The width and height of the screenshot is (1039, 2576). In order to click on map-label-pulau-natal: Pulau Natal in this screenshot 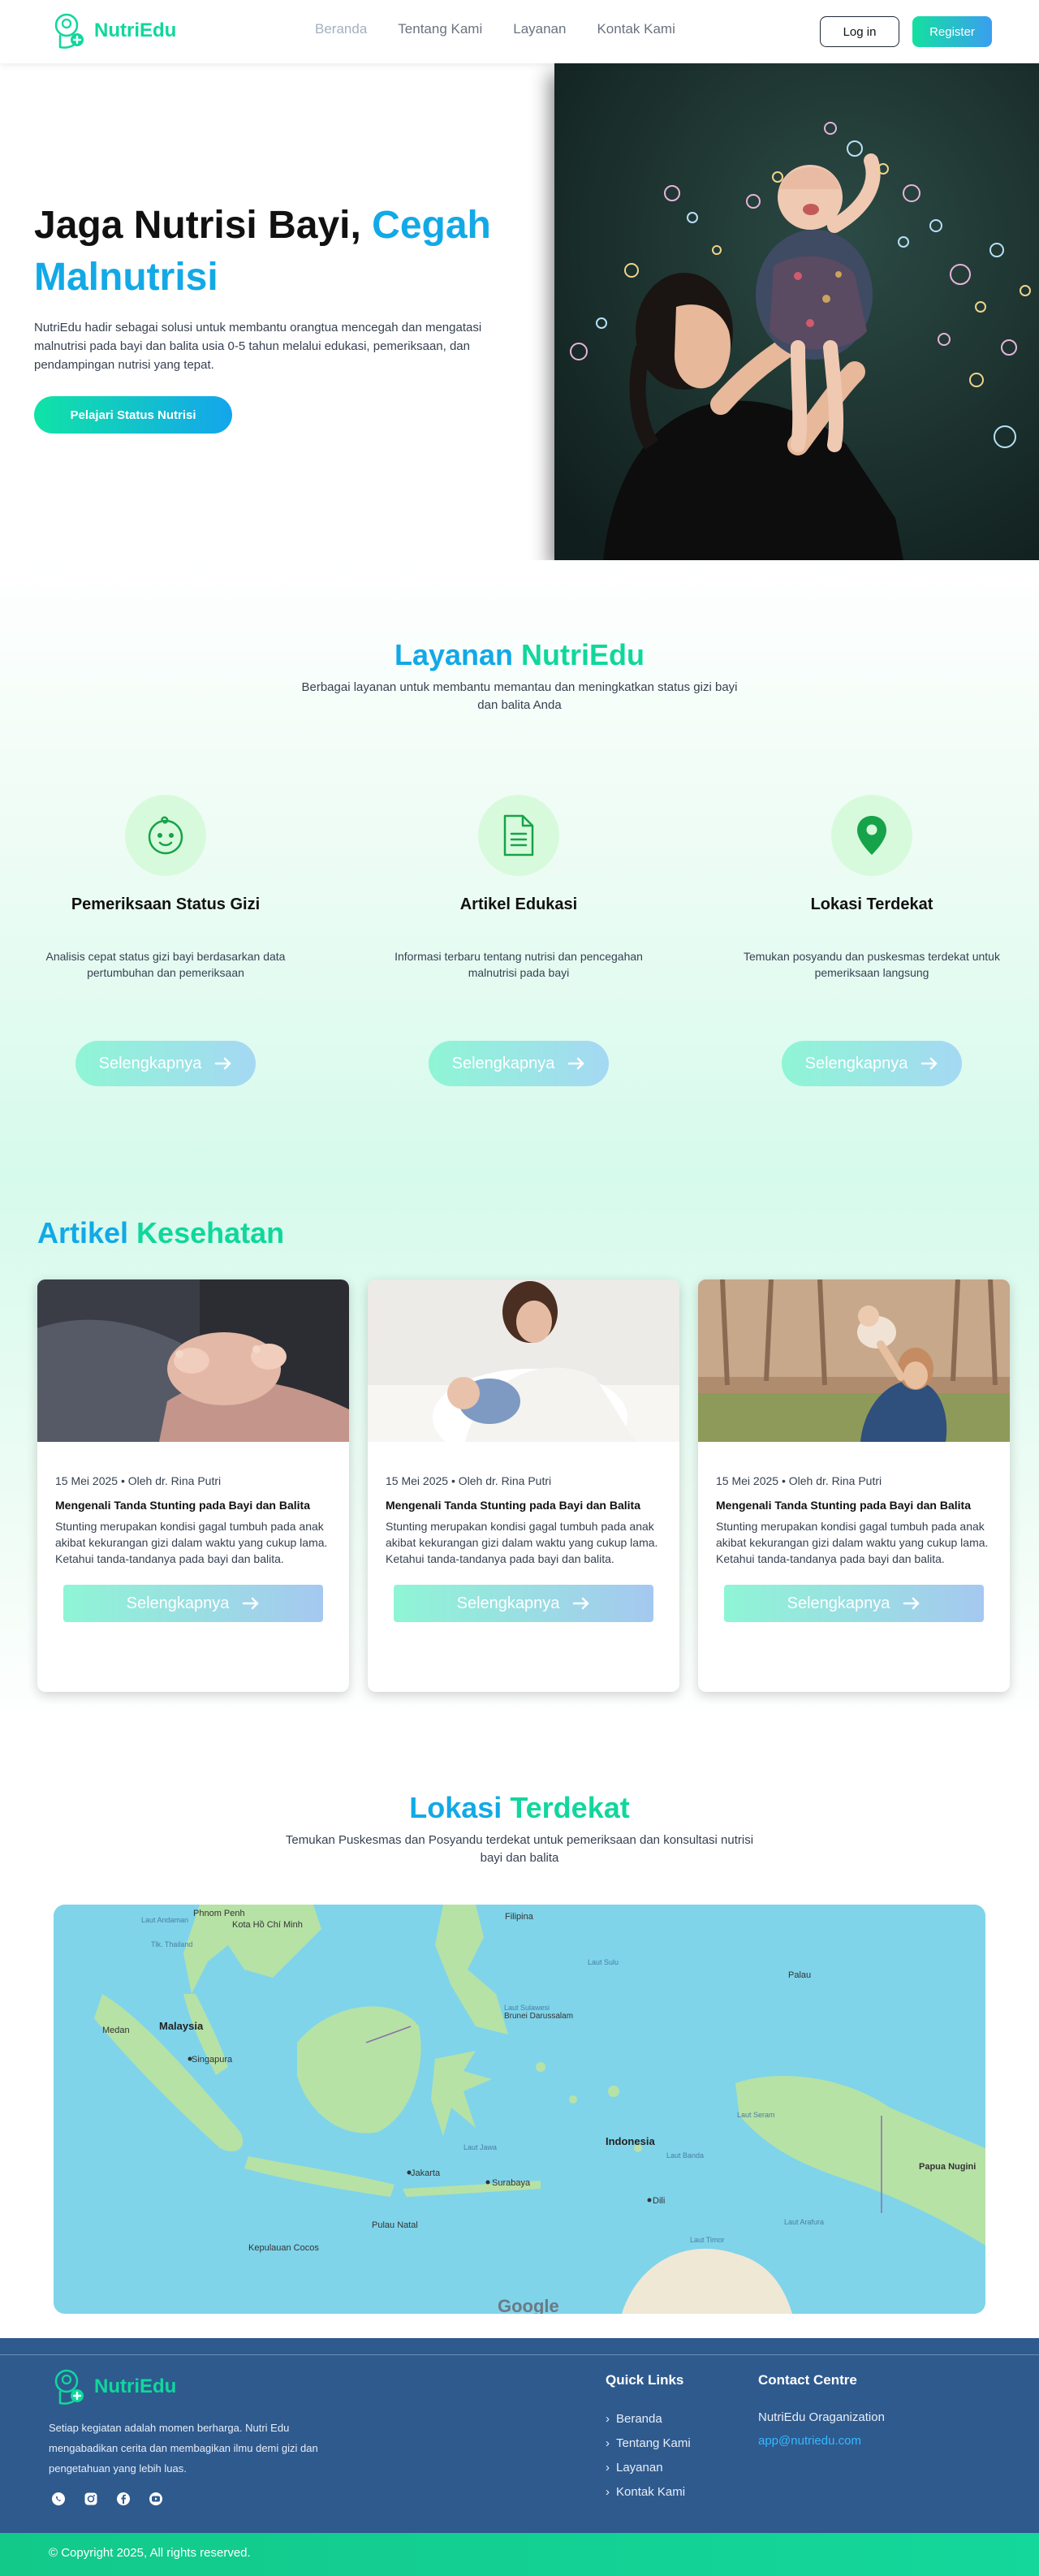, I will do `click(395, 2225)`.